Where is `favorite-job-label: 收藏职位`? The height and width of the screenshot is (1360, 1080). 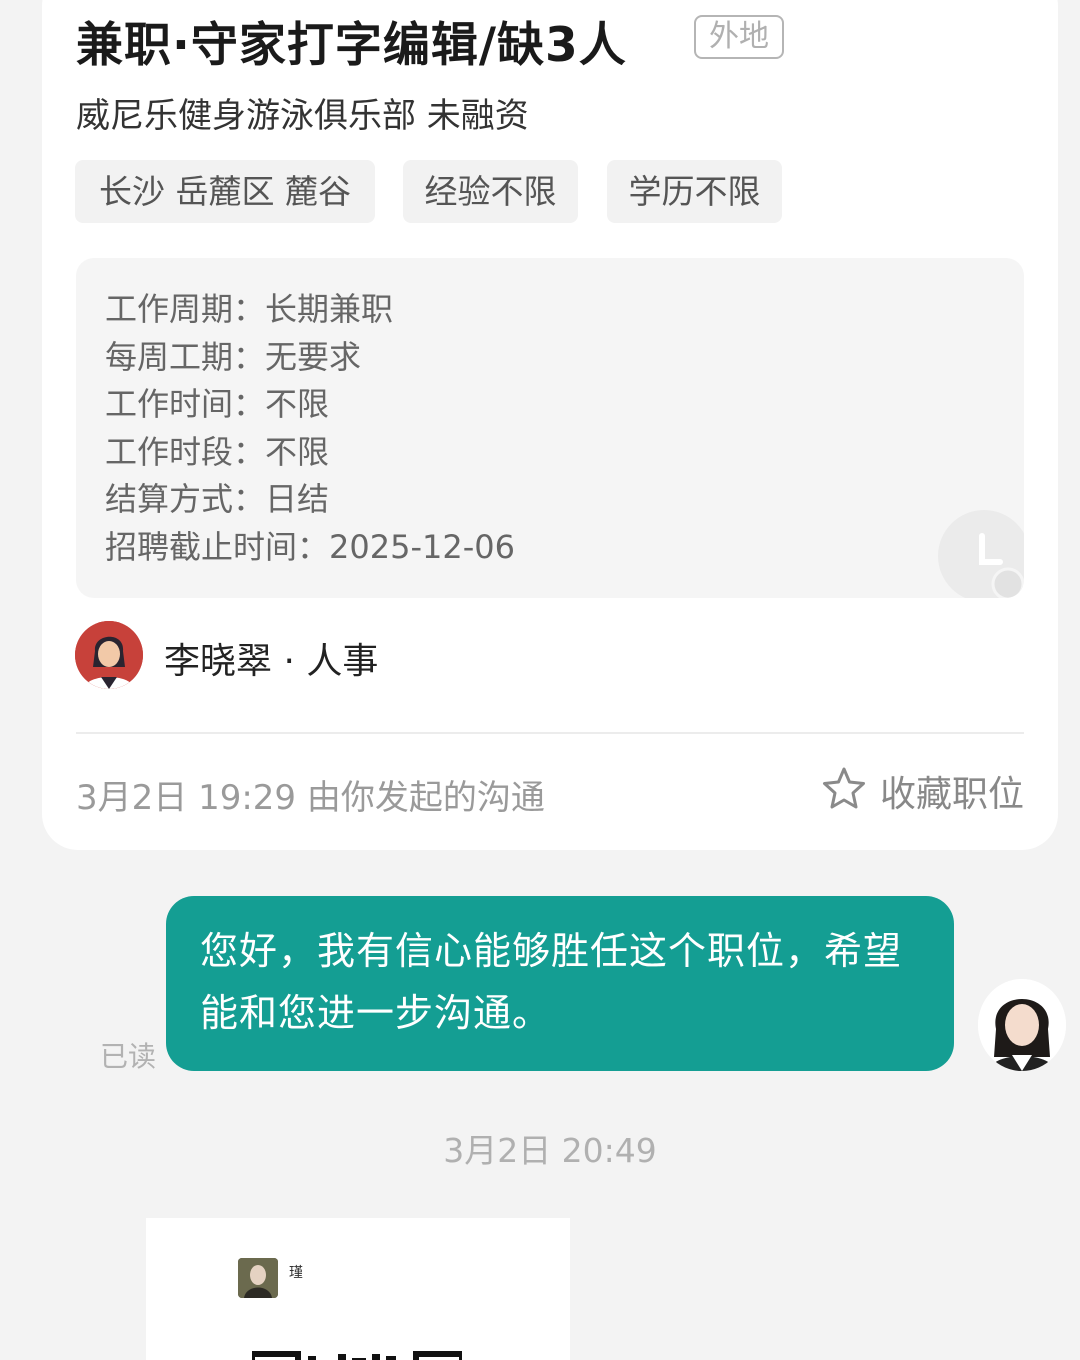 favorite-job-label: 收藏职位 is located at coordinates (952, 794).